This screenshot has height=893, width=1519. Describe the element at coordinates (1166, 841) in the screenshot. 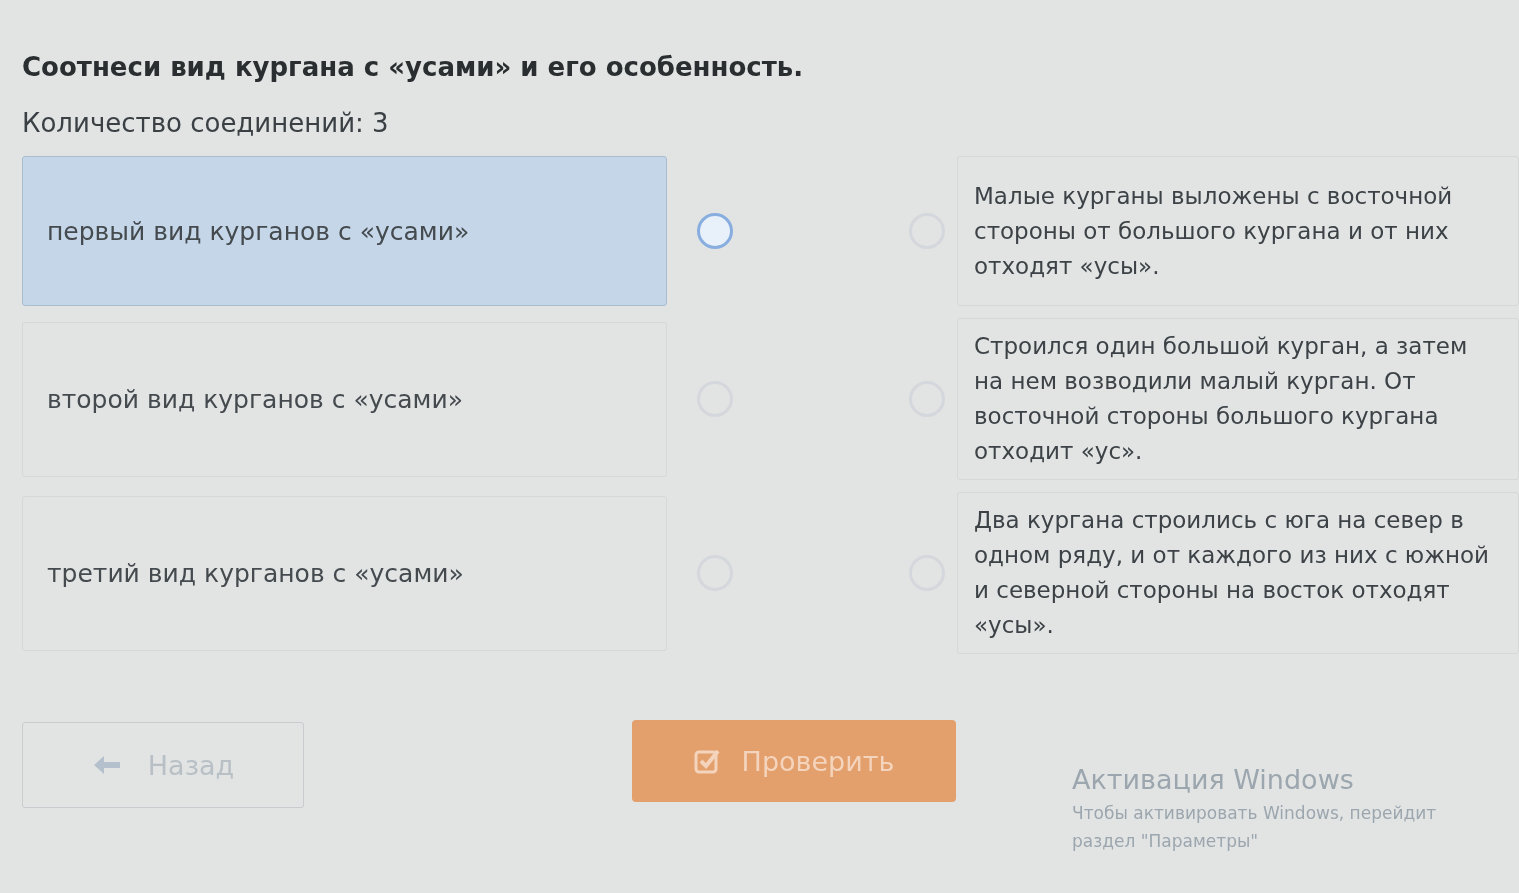

I see `activation-text: раздел "Параметры"` at that location.